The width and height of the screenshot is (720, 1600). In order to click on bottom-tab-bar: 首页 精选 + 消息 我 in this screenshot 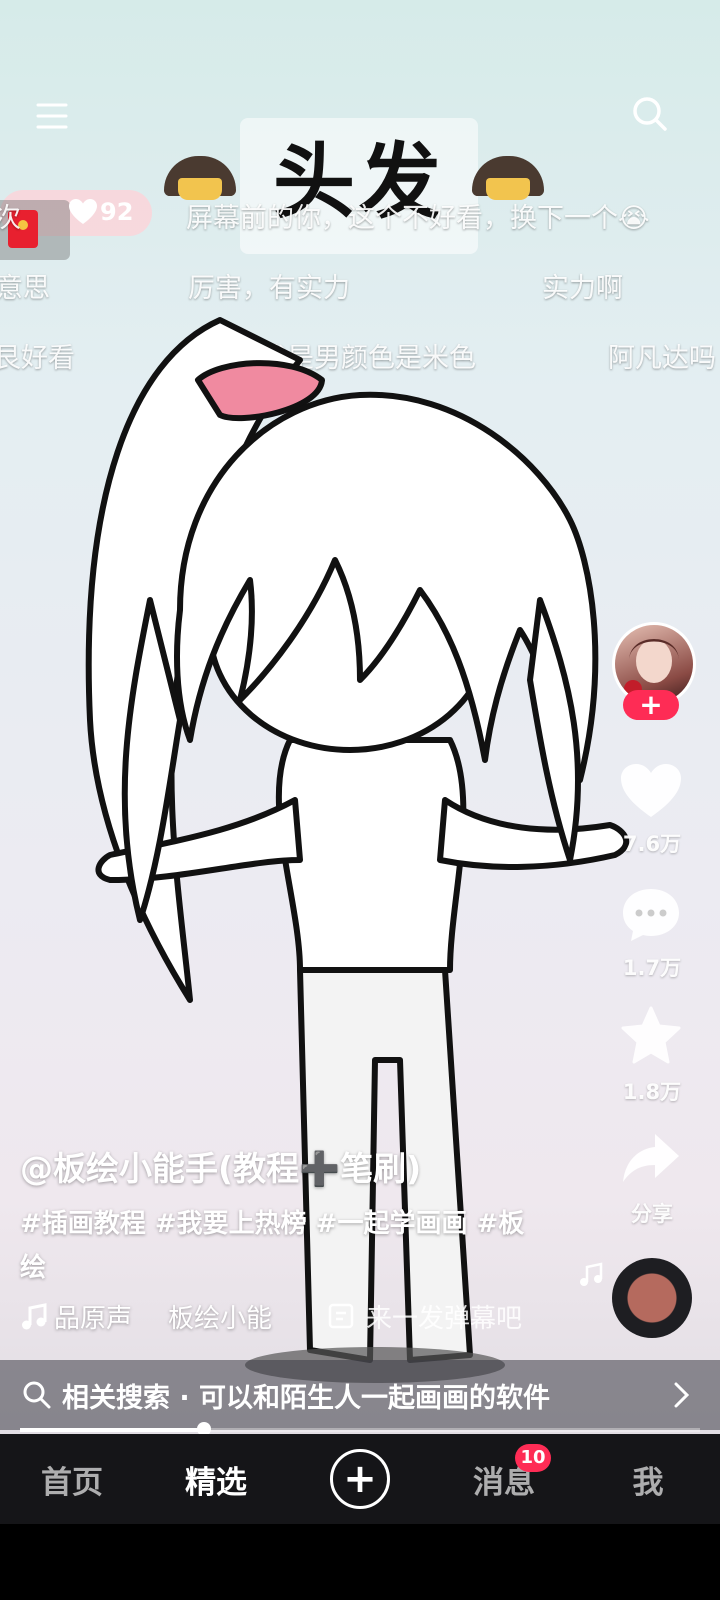, I will do `click(360, 1479)`.